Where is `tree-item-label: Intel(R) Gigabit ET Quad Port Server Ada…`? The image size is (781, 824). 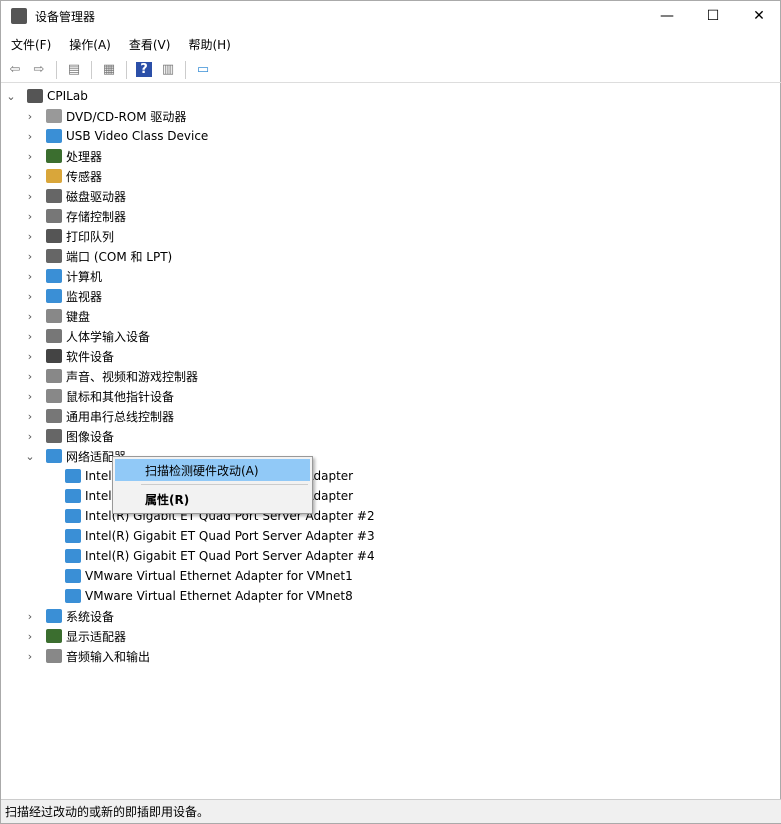
tree-item-label: Intel(R) Gigabit ET Quad Port Server Ada… is located at coordinates (230, 556).